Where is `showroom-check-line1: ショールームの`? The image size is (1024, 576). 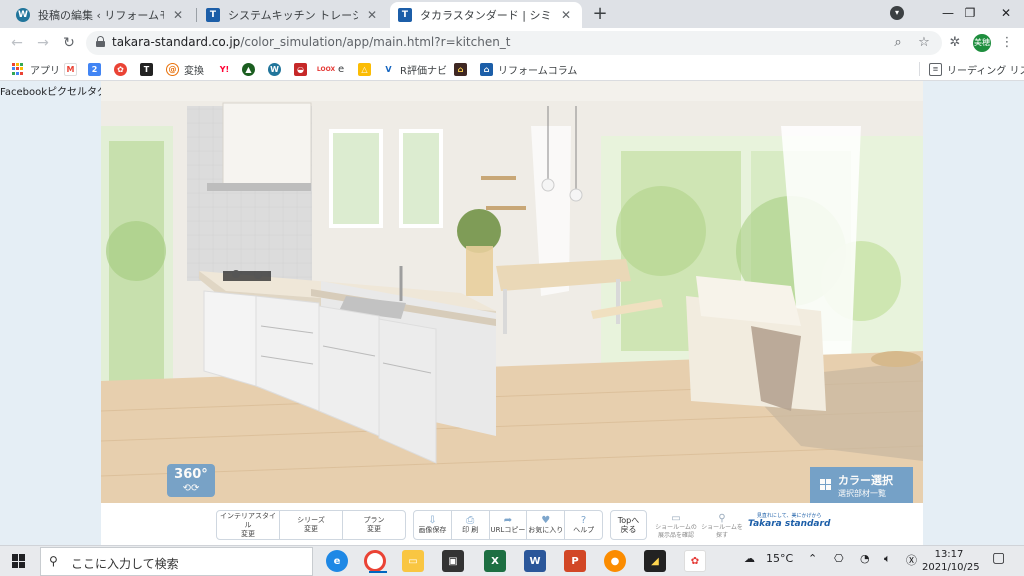 showroom-check-line1: ショールームの is located at coordinates (676, 527).